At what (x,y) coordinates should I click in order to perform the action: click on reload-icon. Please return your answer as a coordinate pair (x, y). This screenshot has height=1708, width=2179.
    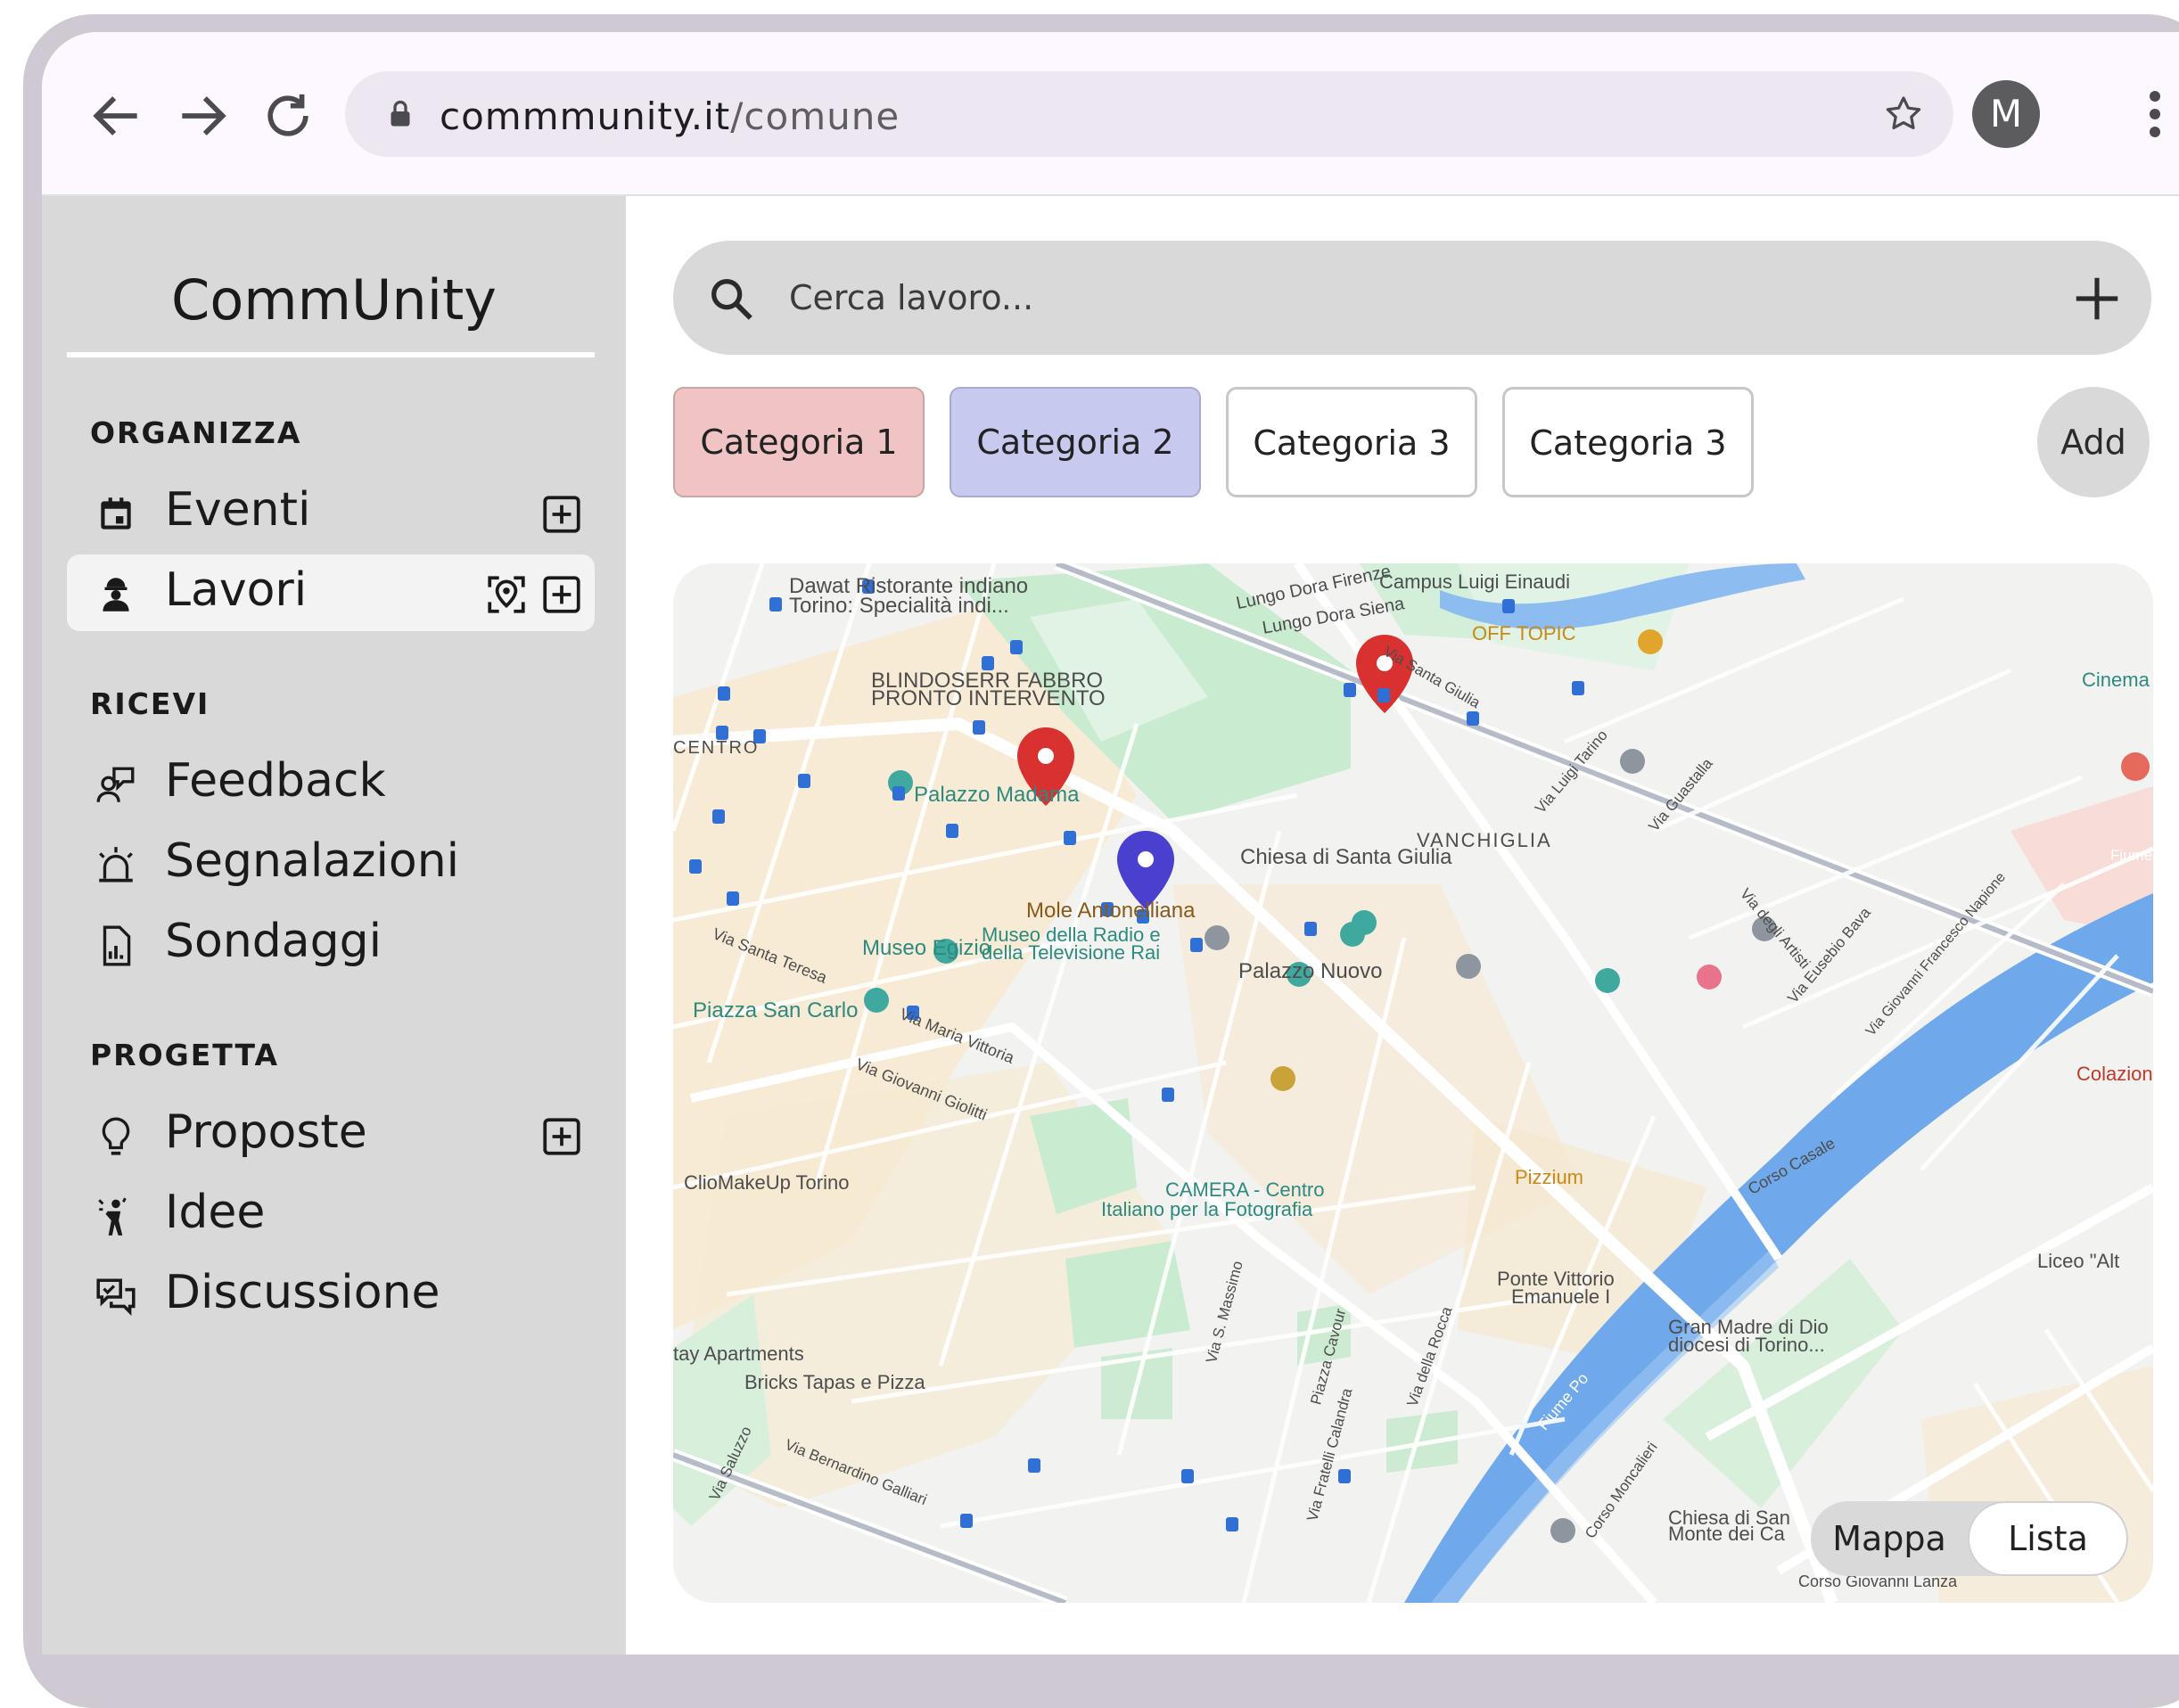
    Looking at the image, I should click on (288, 116).